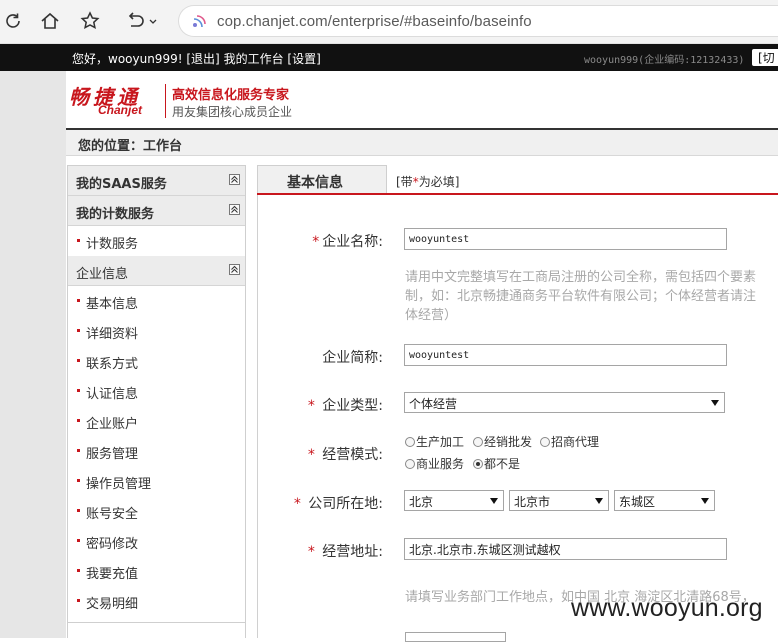 The width and height of the screenshot is (778, 642). What do you see at coordinates (517, 194) in the screenshot?
I see `tab-underline` at bounding box center [517, 194].